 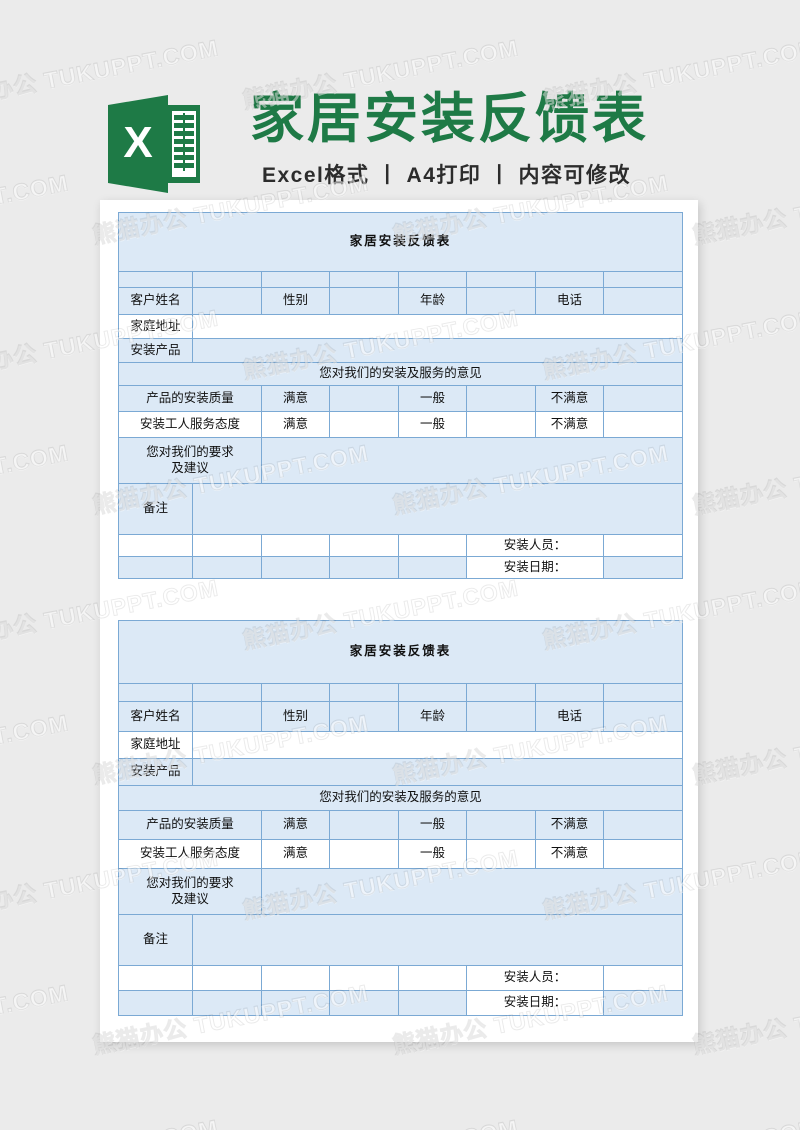 I want to click on label-suggestion-line2: 及建议, so click(x=190, y=898).